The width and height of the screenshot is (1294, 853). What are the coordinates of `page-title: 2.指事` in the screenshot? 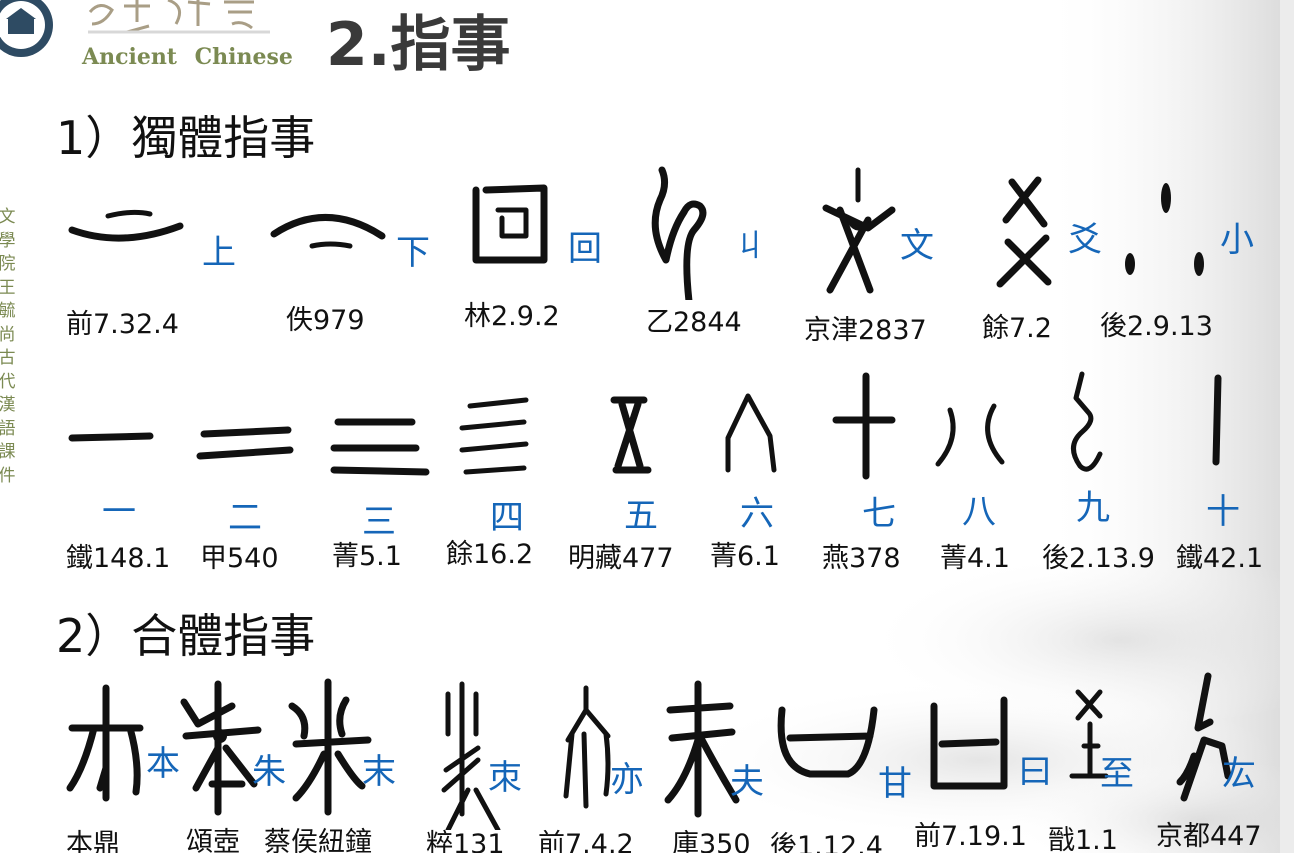 It's located at (418, 45).